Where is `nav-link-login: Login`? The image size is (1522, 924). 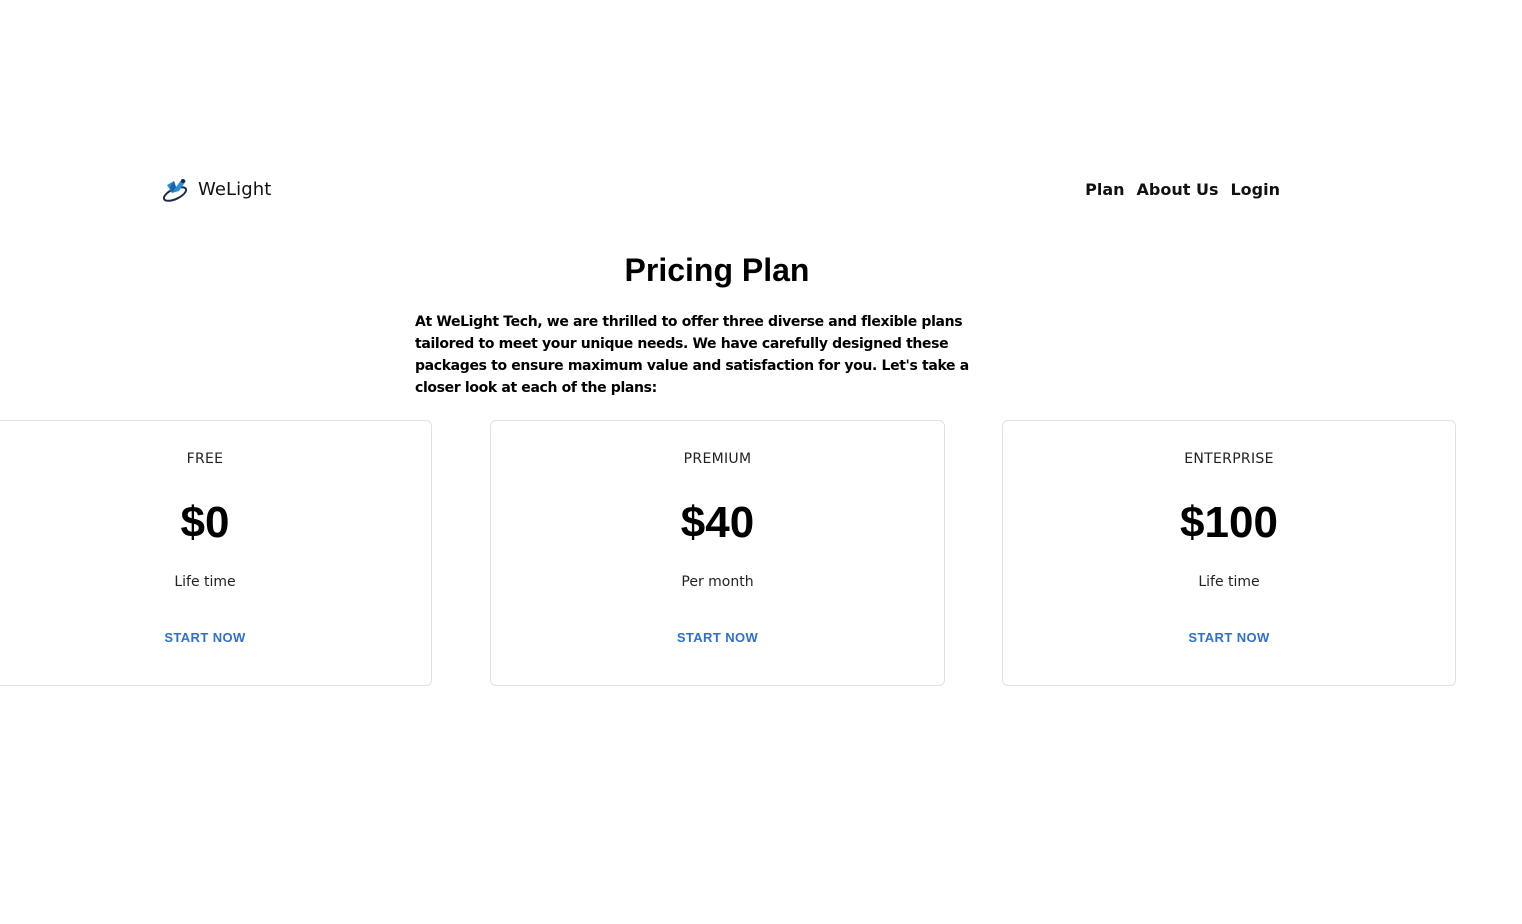 nav-link-login: Login is located at coordinates (1255, 189).